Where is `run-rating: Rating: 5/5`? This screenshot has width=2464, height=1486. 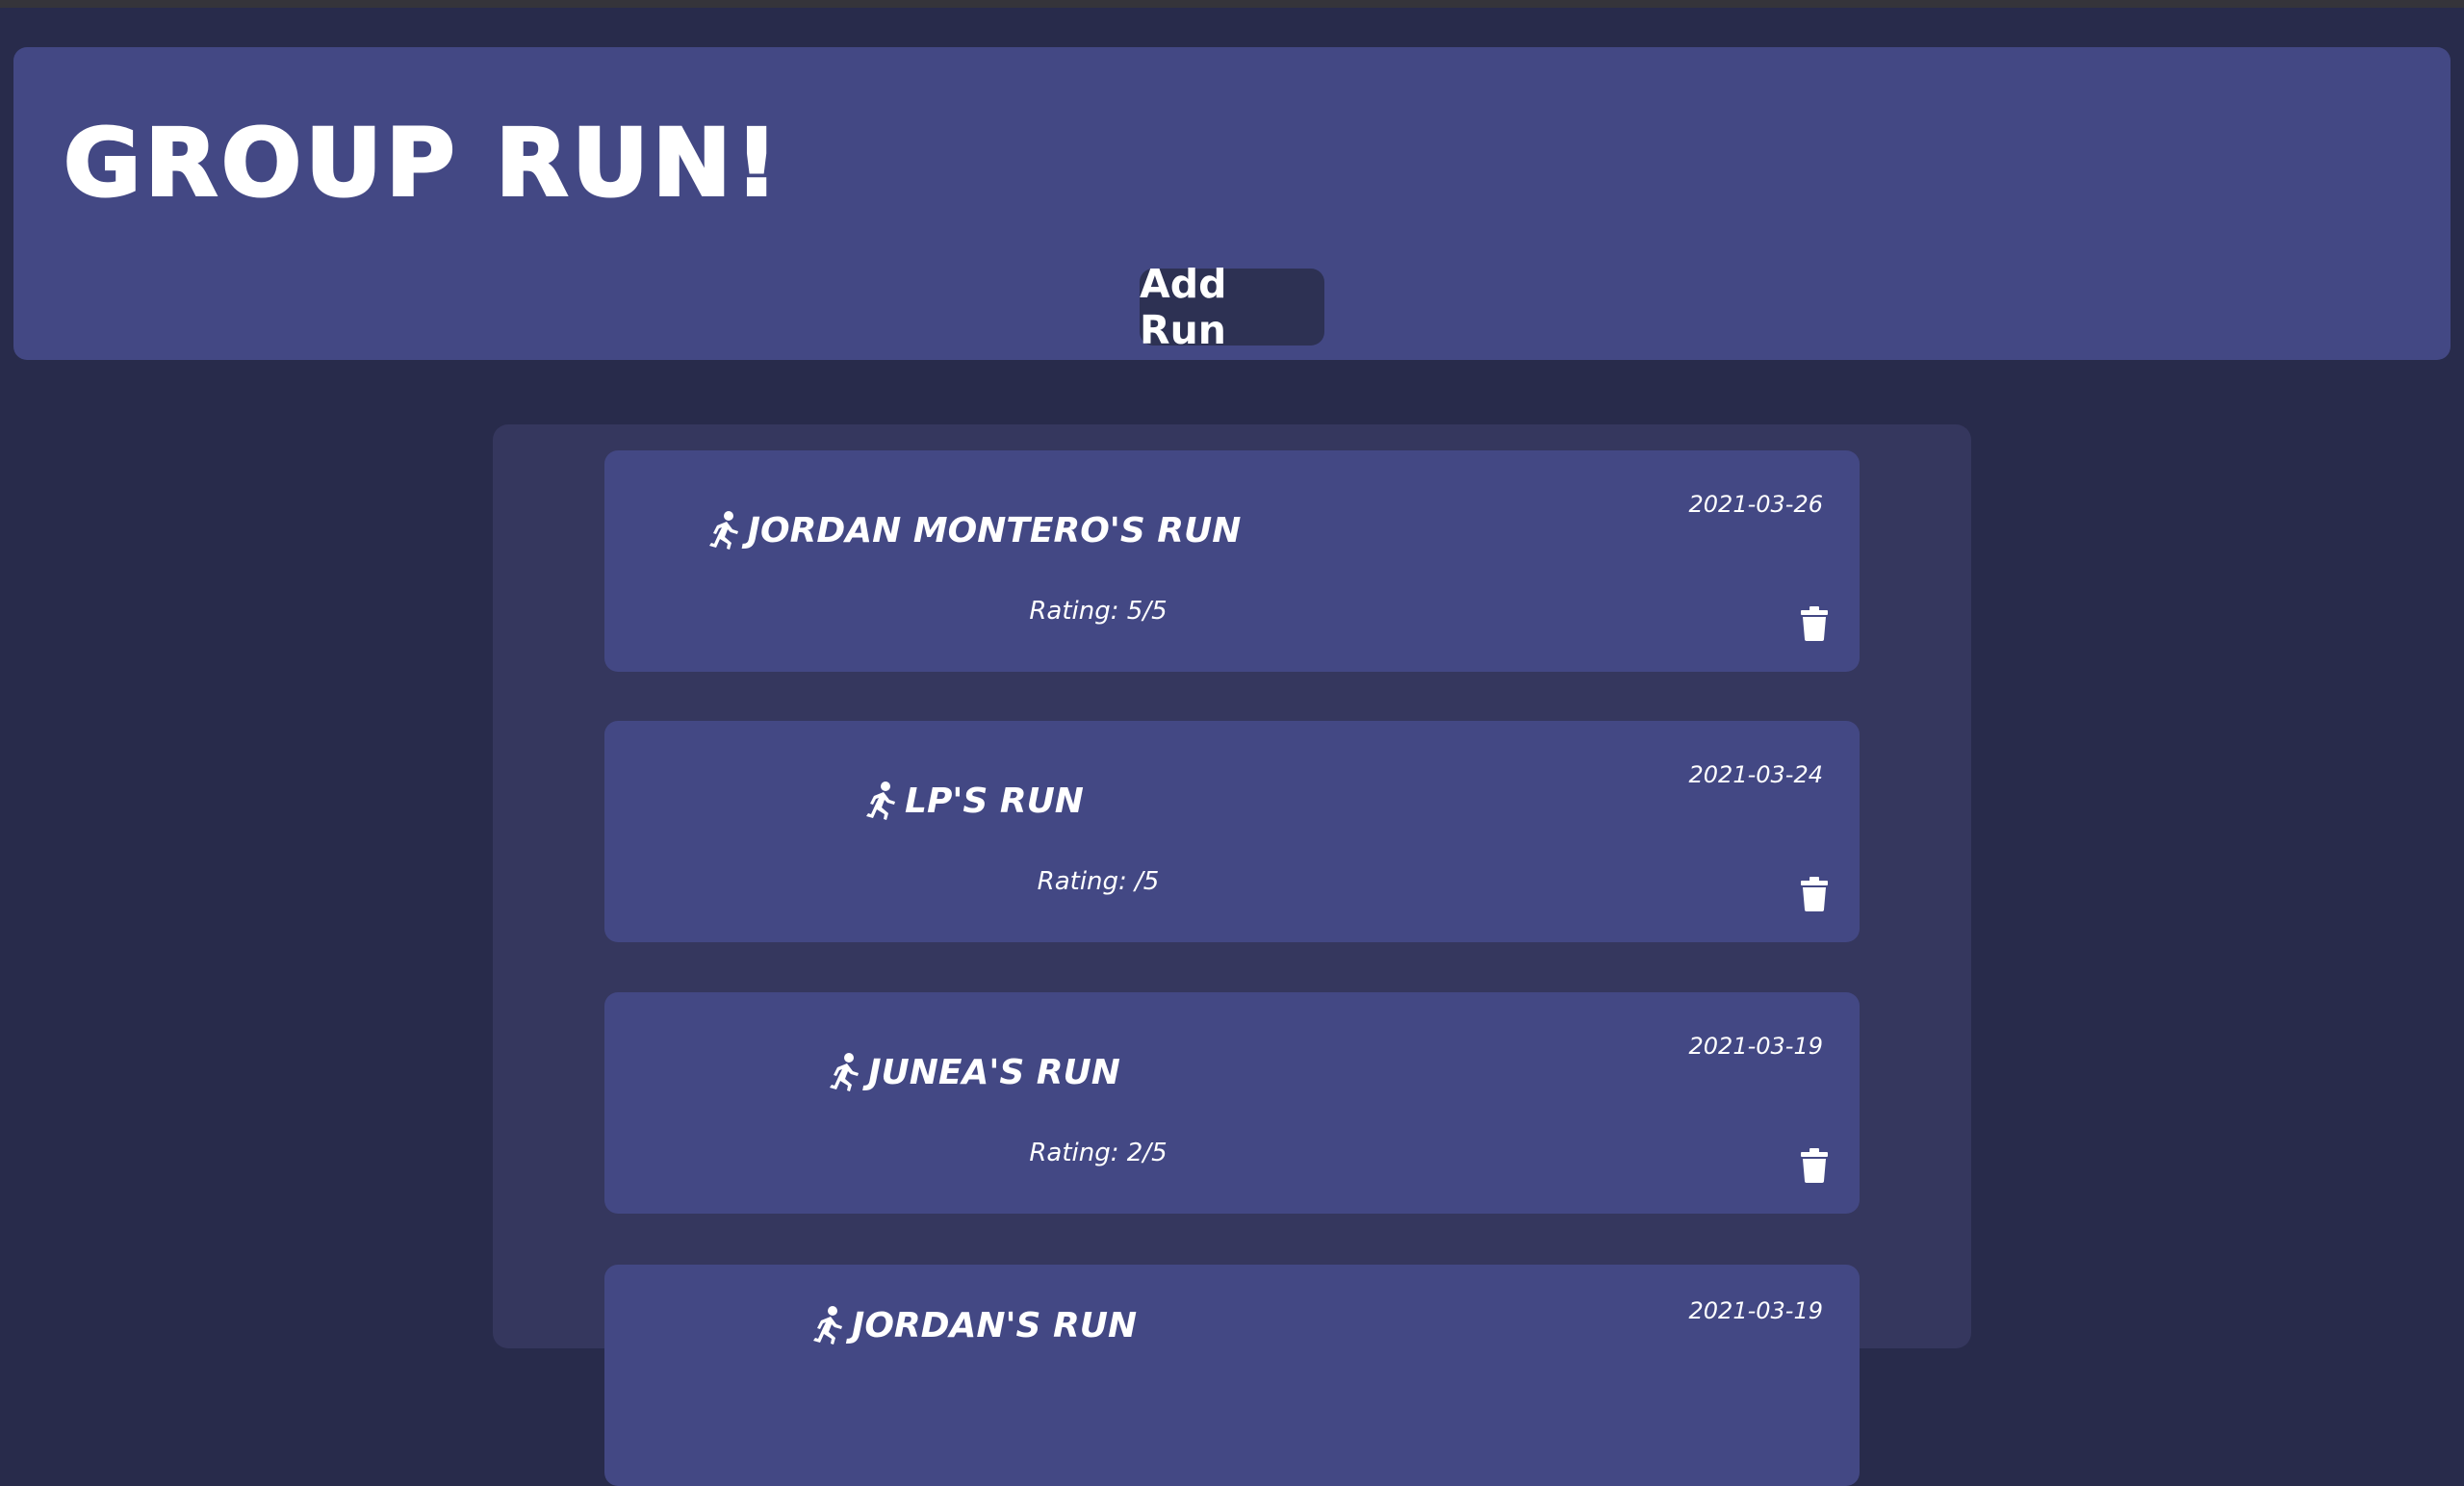
run-rating: Rating: 5/5 is located at coordinates (1098, 612).